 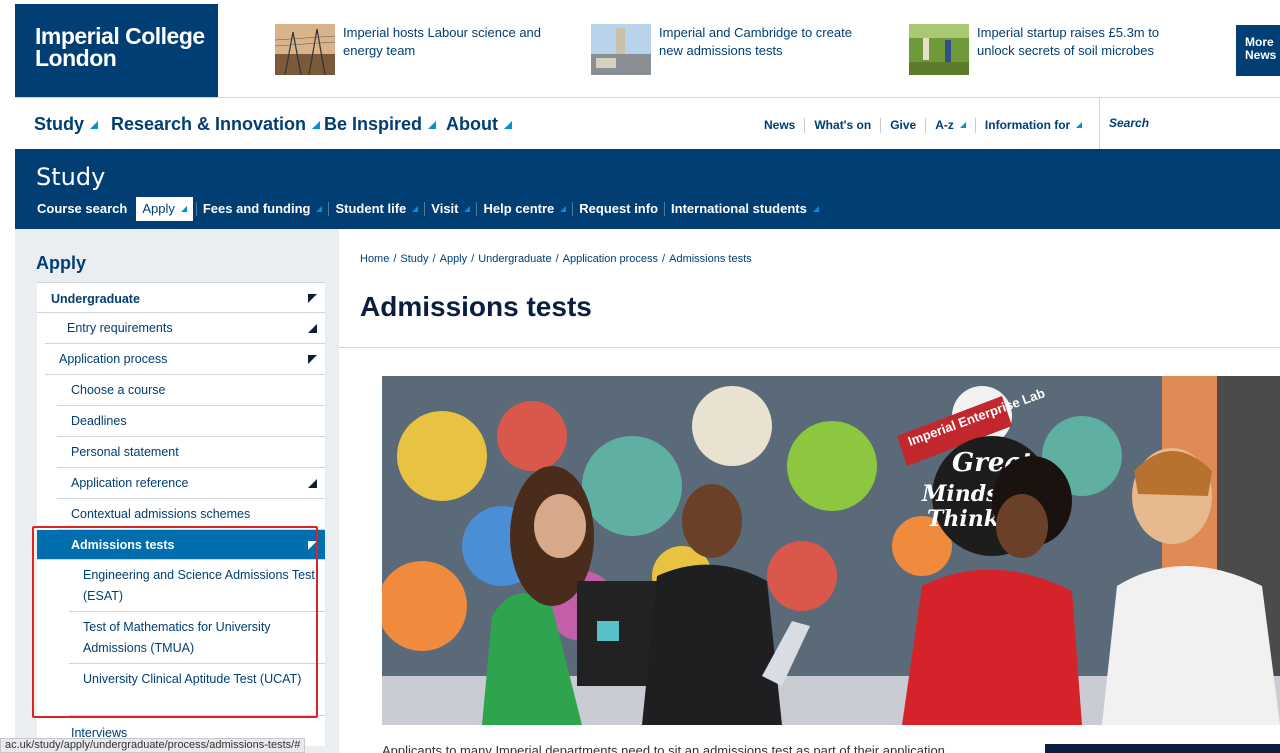 I want to click on nav-be-inspired: Be Inspired, so click(x=380, y=124).